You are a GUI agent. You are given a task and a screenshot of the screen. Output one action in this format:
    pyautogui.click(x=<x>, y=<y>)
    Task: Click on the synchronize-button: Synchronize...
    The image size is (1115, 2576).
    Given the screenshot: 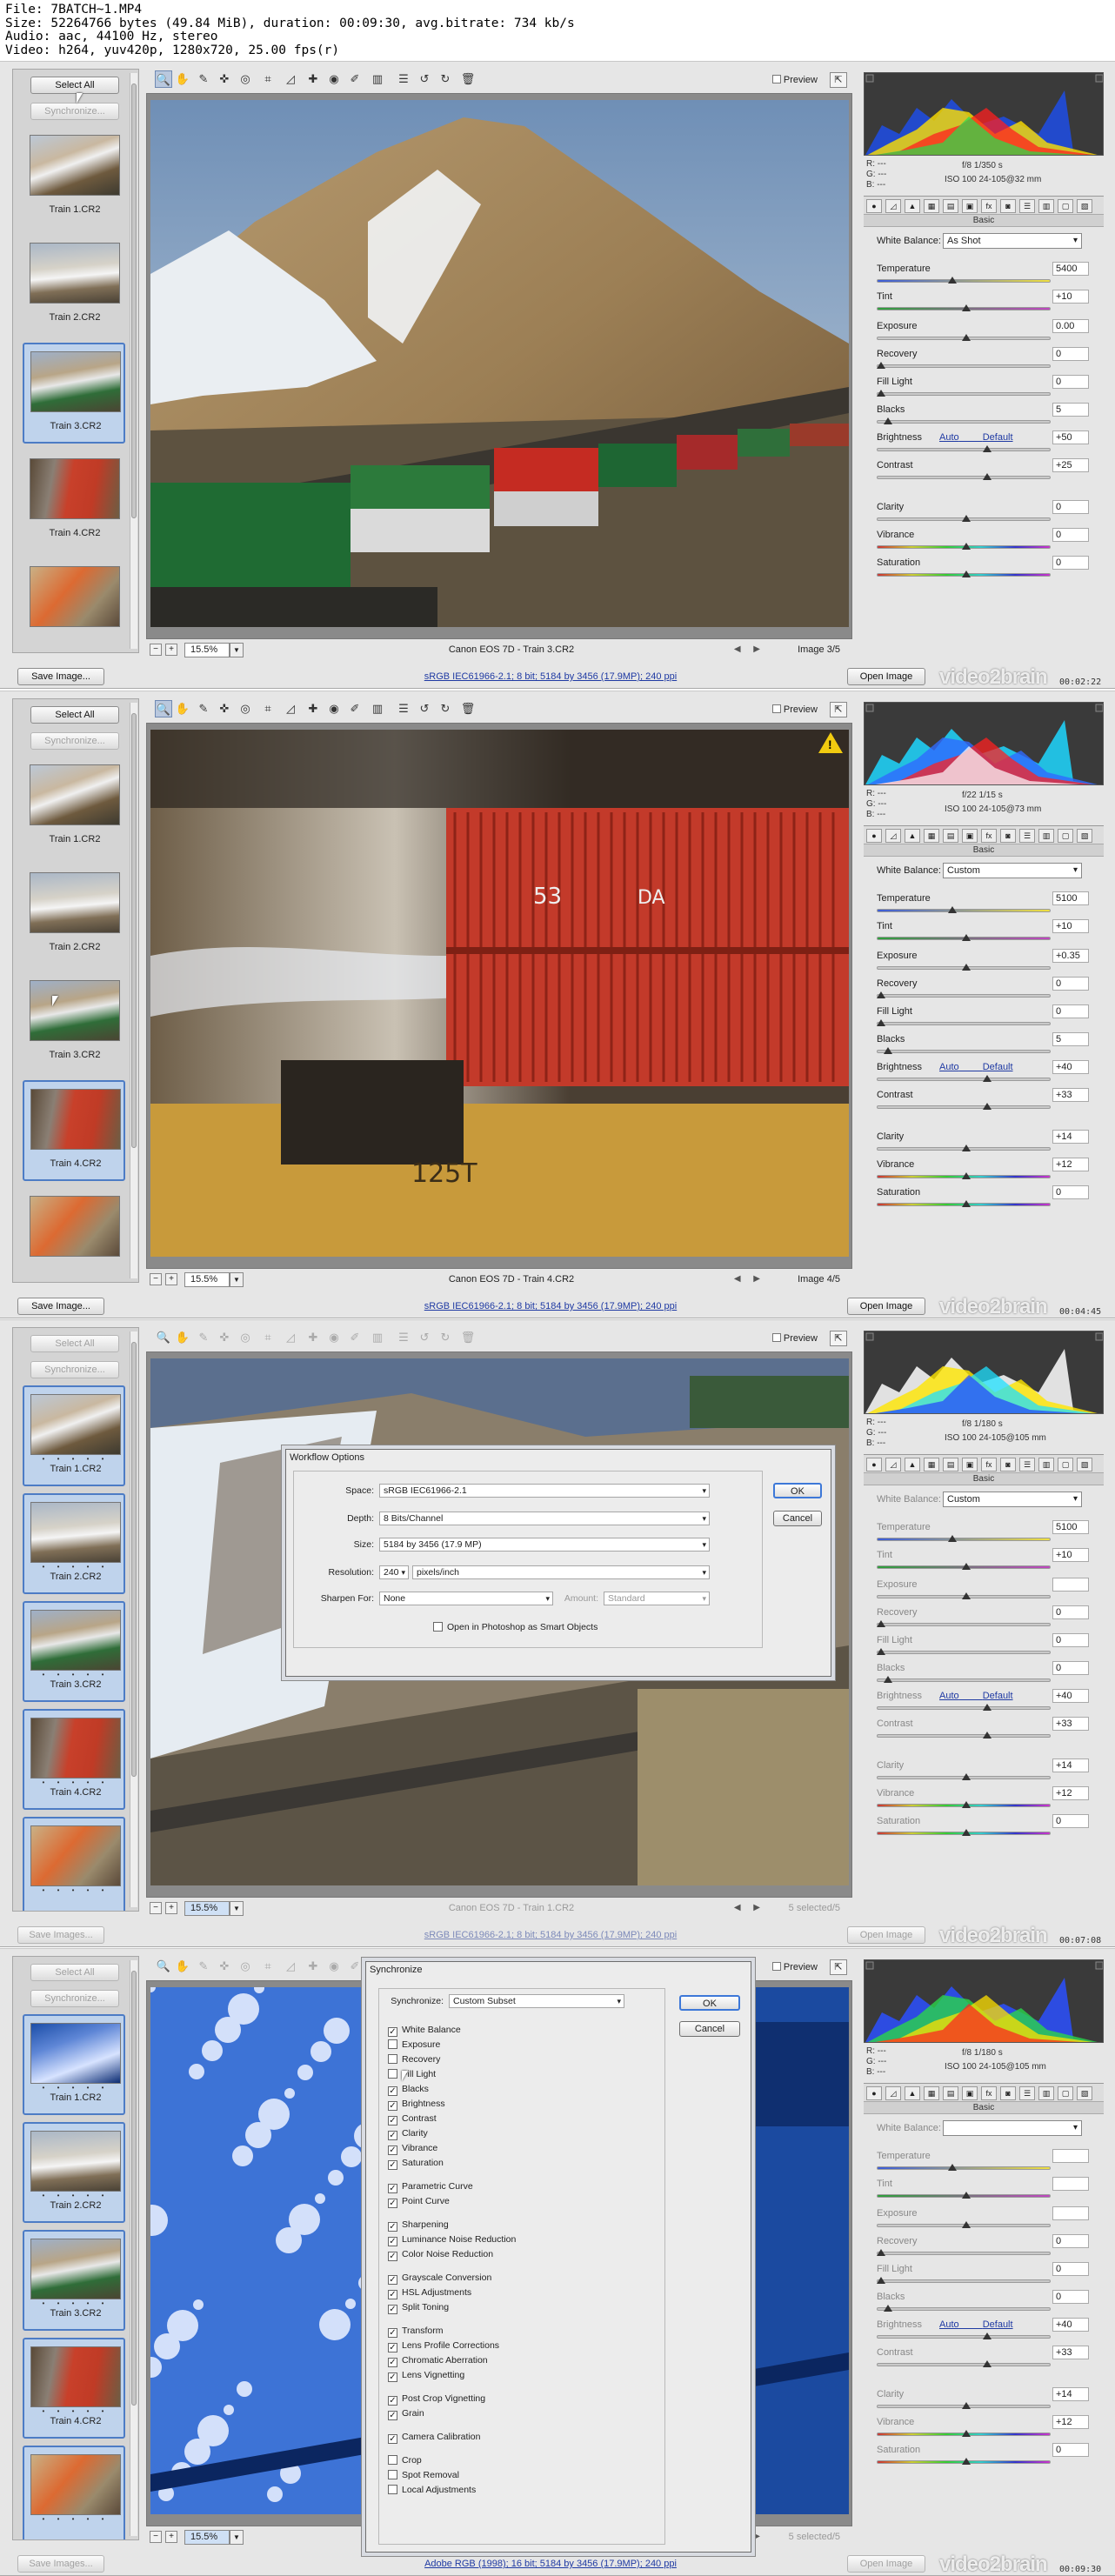 What is the action you would take?
    pyautogui.click(x=74, y=1998)
    